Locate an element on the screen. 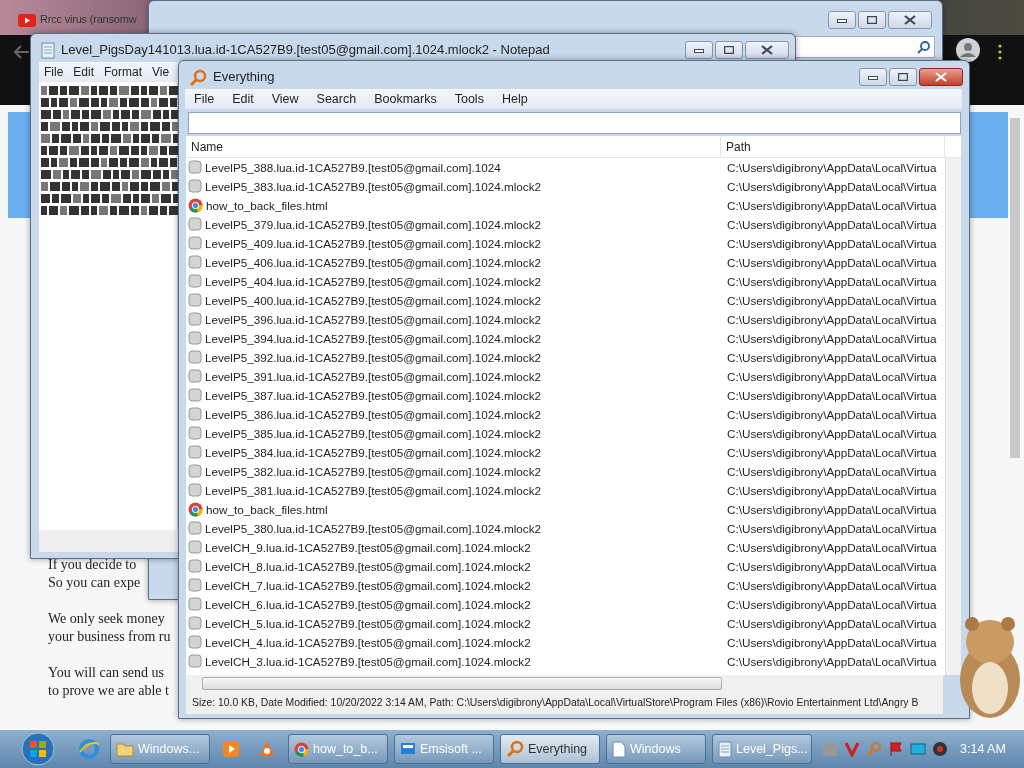 The image size is (1024, 768). back-icon is located at coordinates (21, 51).